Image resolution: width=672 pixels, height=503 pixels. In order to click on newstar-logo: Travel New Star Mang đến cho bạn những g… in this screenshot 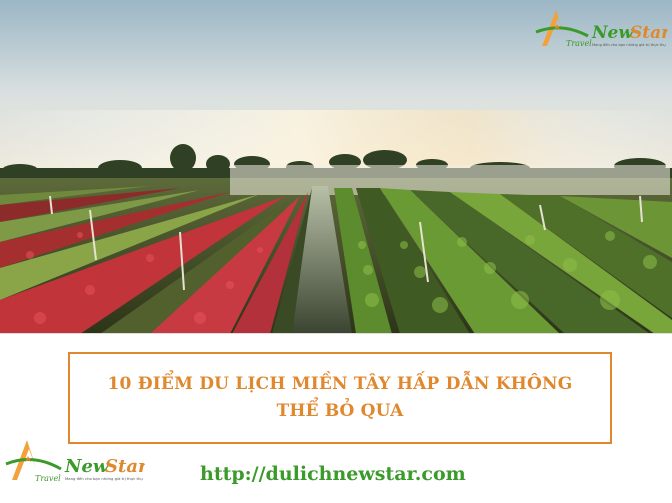, I will do `click(602, 29)`.